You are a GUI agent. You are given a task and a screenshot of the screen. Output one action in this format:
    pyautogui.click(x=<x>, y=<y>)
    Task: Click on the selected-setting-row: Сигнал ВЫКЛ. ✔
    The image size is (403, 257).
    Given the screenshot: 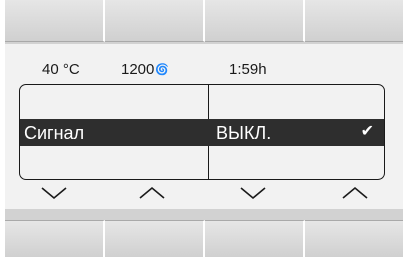 What is the action you would take?
    pyautogui.click(x=202, y=132)
    